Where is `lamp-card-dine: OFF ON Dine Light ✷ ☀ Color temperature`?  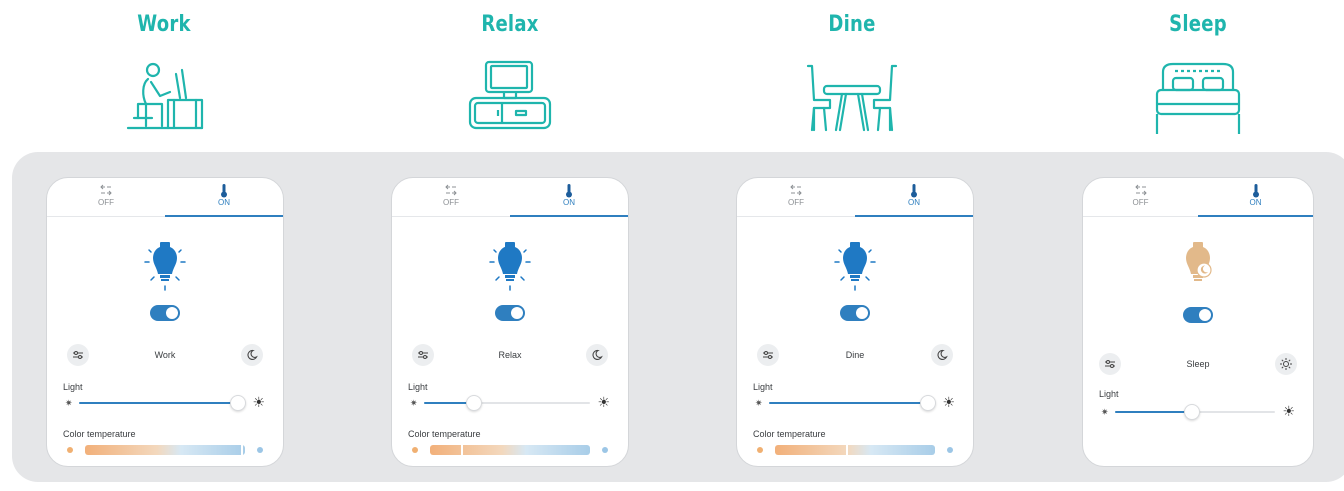
lamp-card-dine: OFF ON Dine Light ✷ ☀ Color temperature is located at coordinates (855, 322).